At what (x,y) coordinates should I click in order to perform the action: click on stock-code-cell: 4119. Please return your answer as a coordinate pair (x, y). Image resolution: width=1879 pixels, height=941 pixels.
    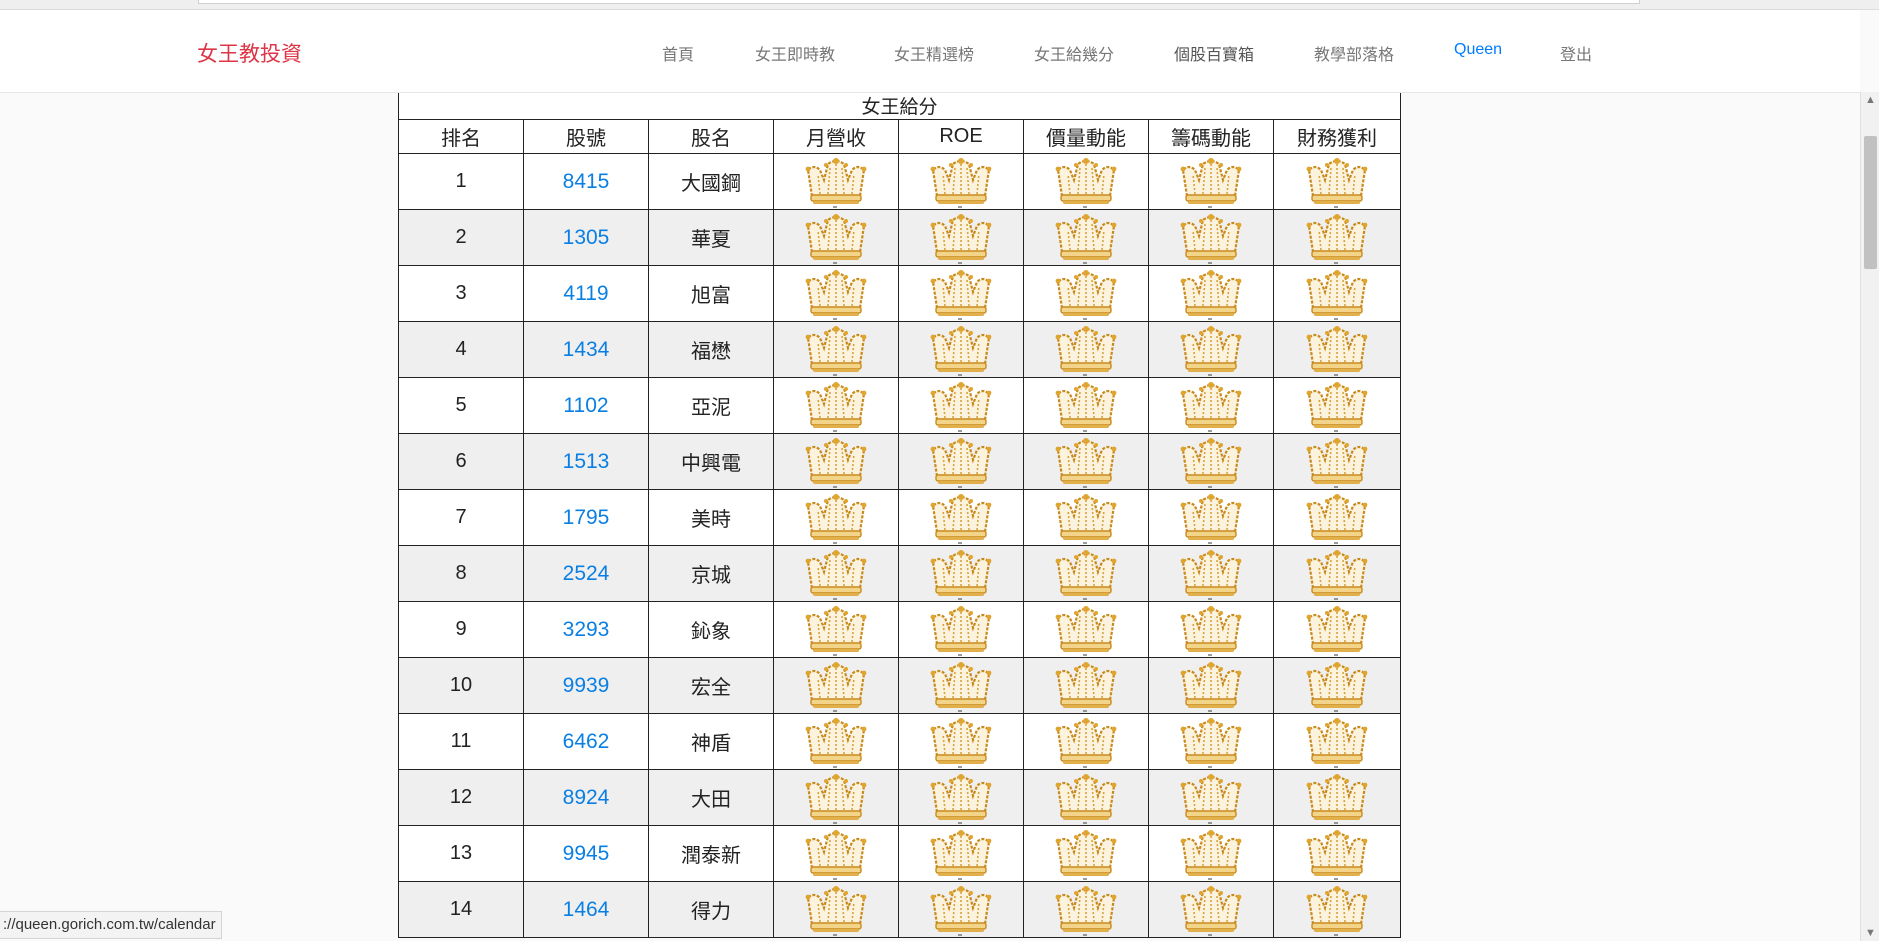
    Looking at the image, I should click on (586, 293).